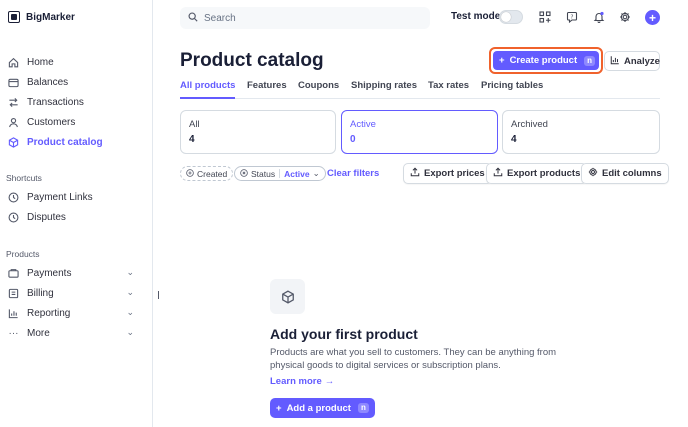 The height and width of the screenshot is (427, 688). I want to click on search-input: Search, so click(305, 18).